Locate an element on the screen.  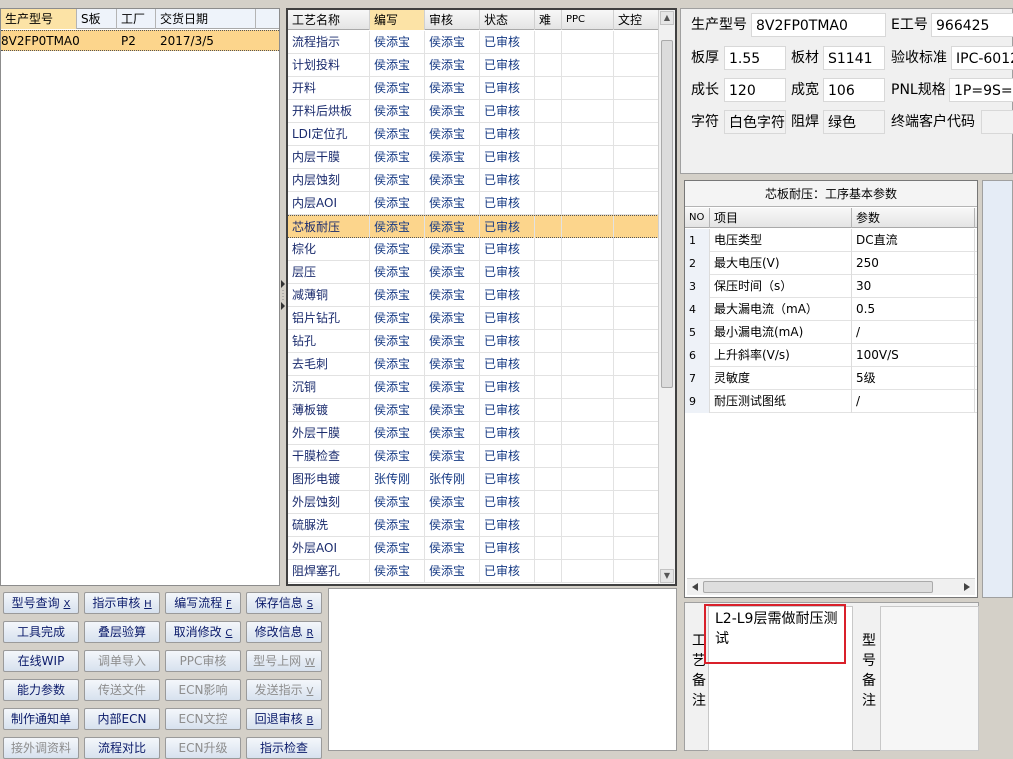
process-row: 开料 侯添宝 侯添宝 已审核 is located at coordinates (481, 88).